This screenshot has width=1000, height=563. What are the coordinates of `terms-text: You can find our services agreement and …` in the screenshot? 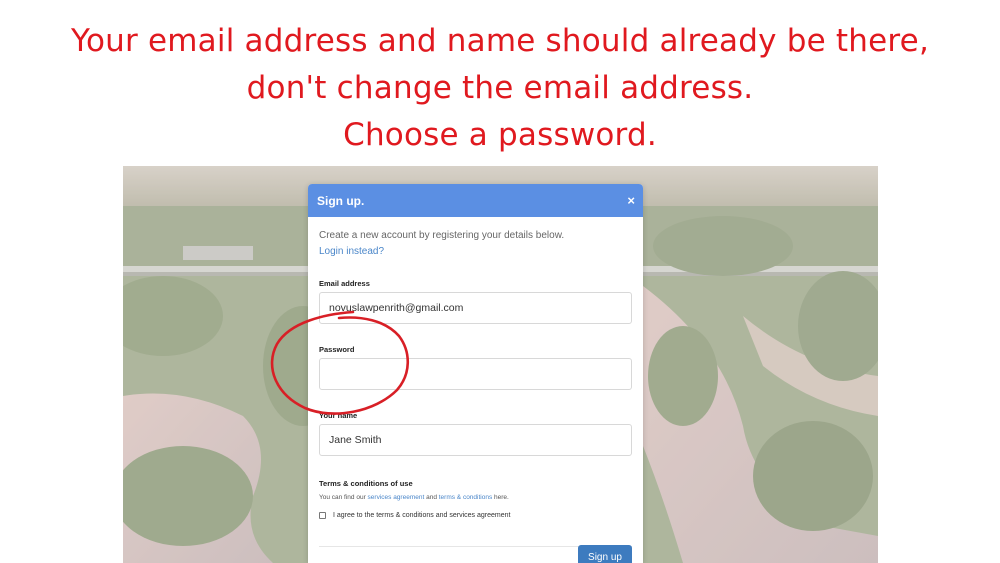 It's located at (475, 497).